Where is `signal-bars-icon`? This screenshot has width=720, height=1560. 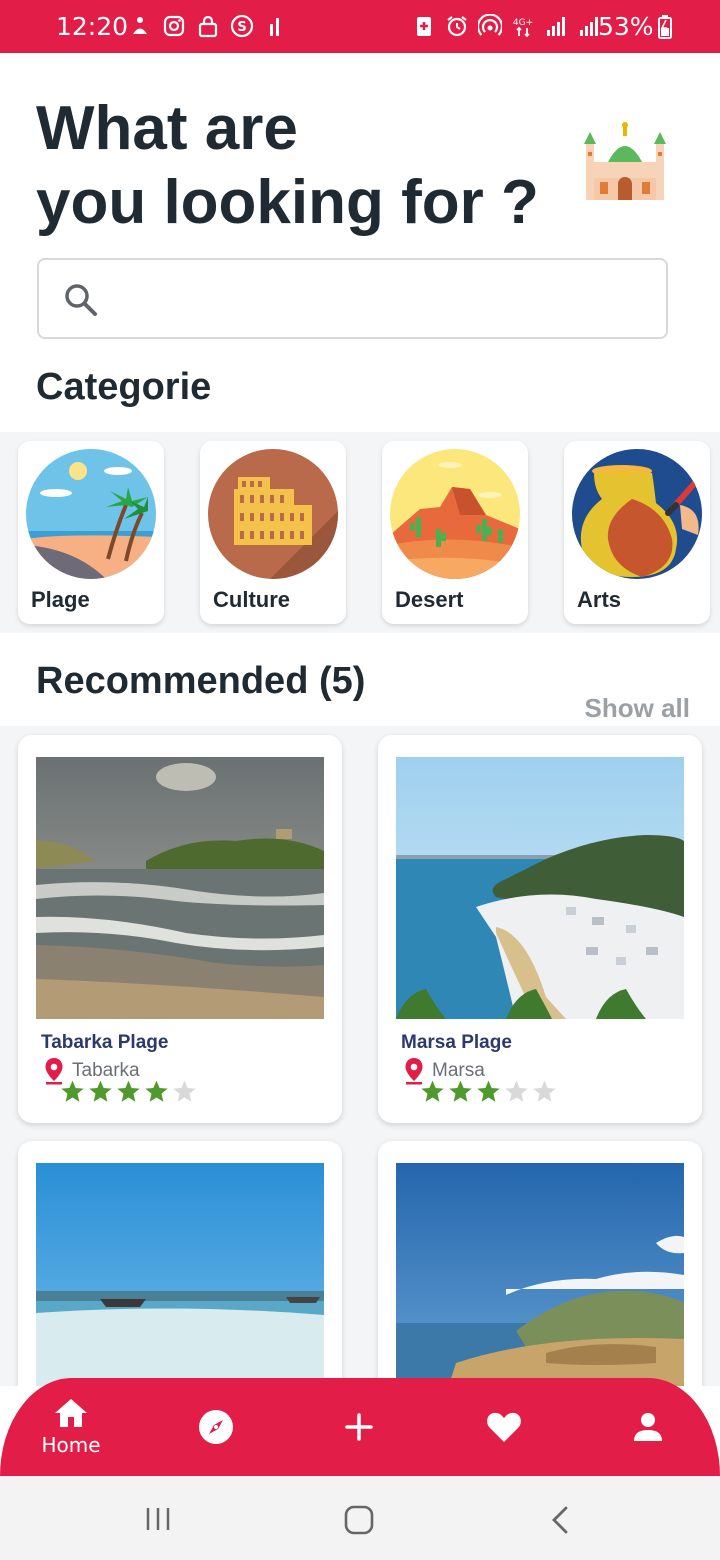 signal-bars-icon is located at coordinates (274, 27).